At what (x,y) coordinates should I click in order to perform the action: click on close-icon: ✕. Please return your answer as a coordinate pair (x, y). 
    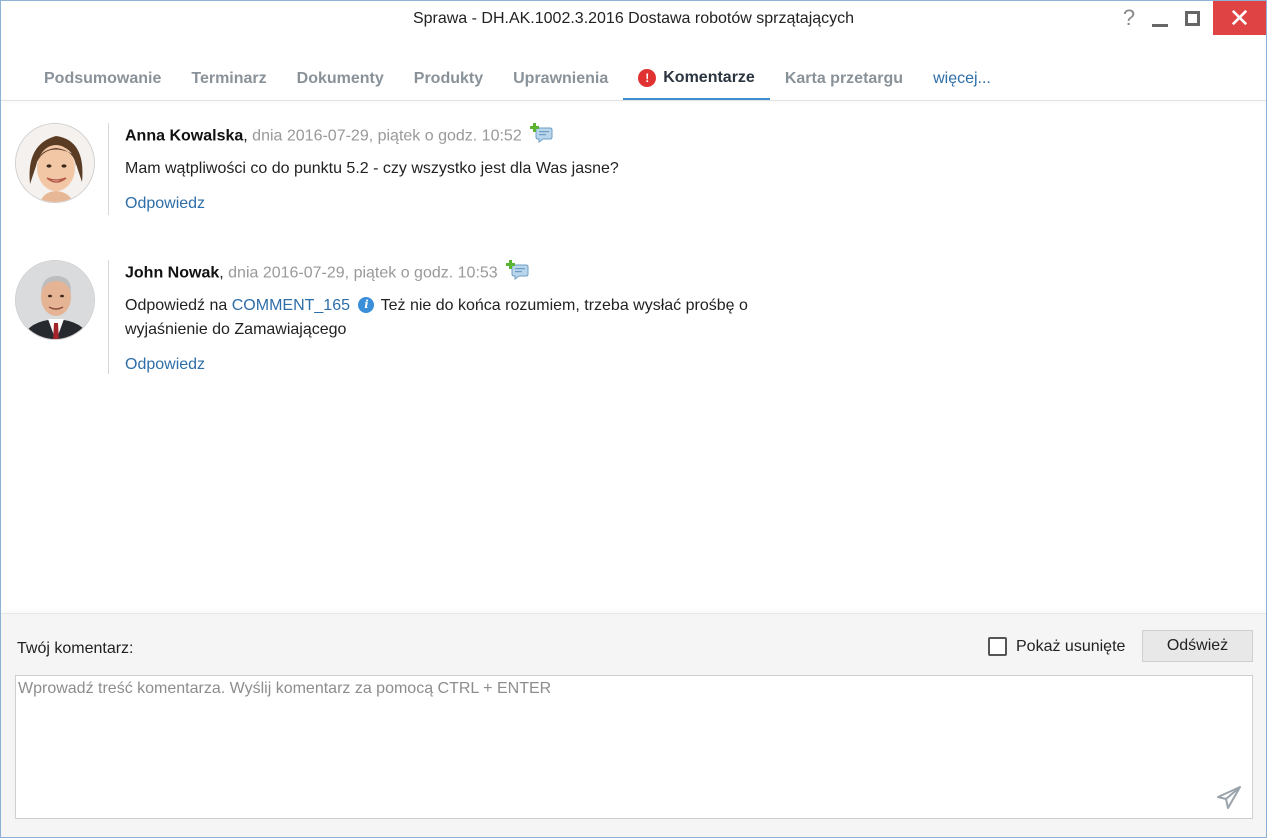
    Looking at the image, I should click on (1239, 17).